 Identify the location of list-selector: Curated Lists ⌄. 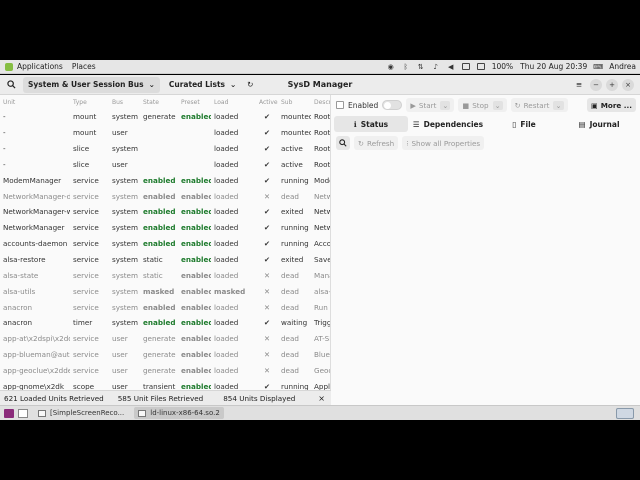
(202, 85).